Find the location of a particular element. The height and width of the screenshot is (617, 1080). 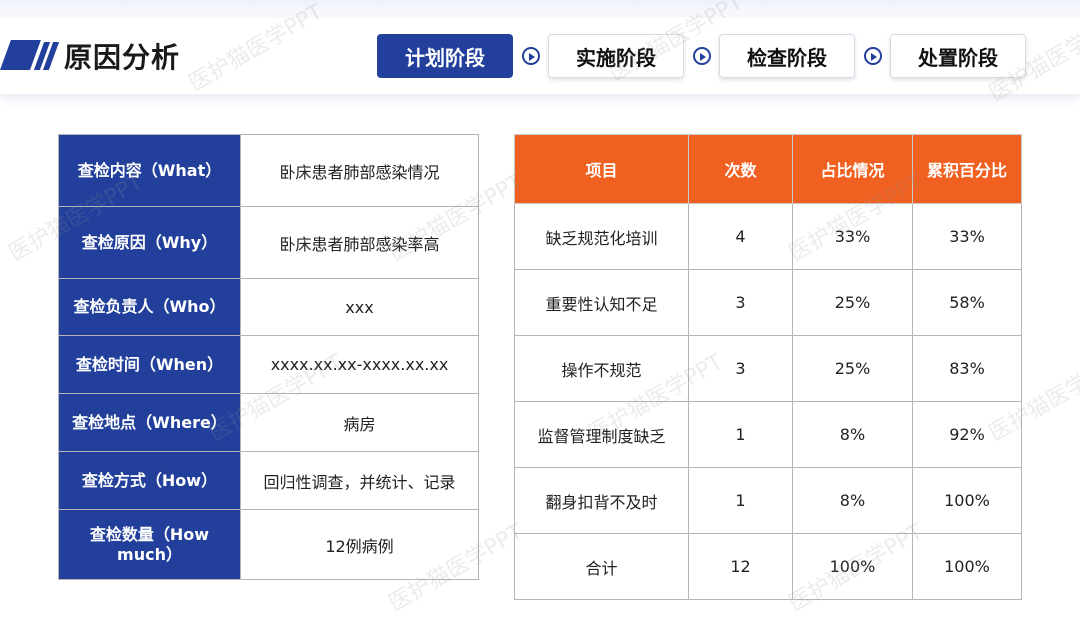

table-row: 查检负责人（Who） xxx is located at coordinates (268, 307).